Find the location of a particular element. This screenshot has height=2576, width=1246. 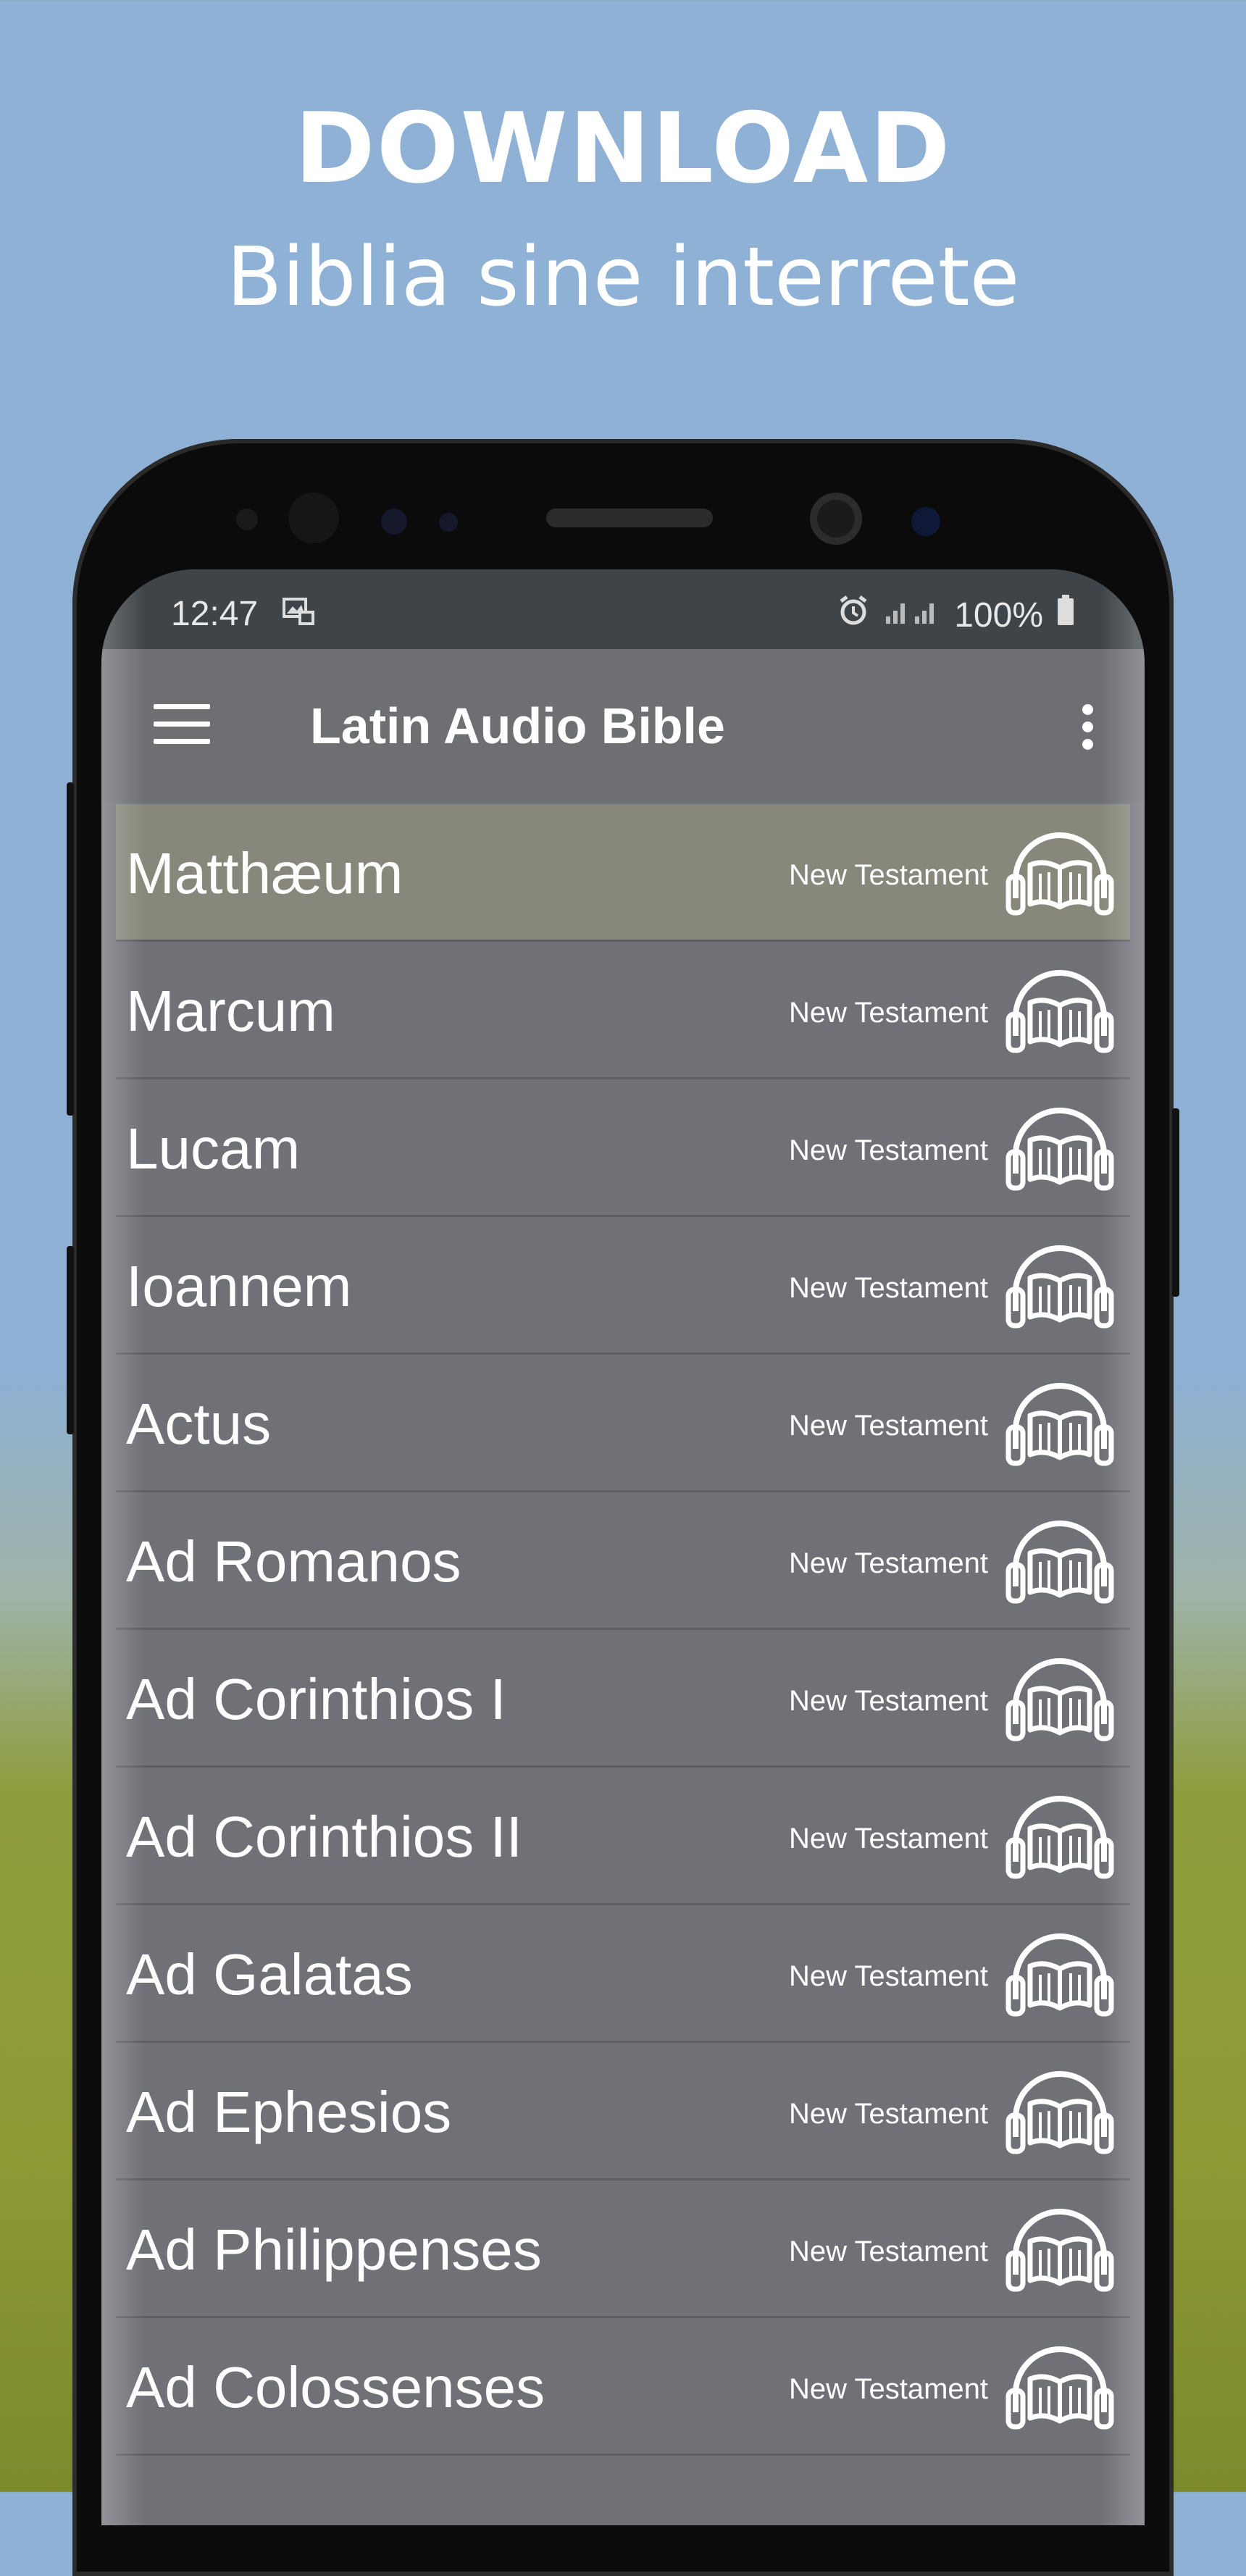

promo-headline: DOWNLOAD is located at coordinates (623, 148).